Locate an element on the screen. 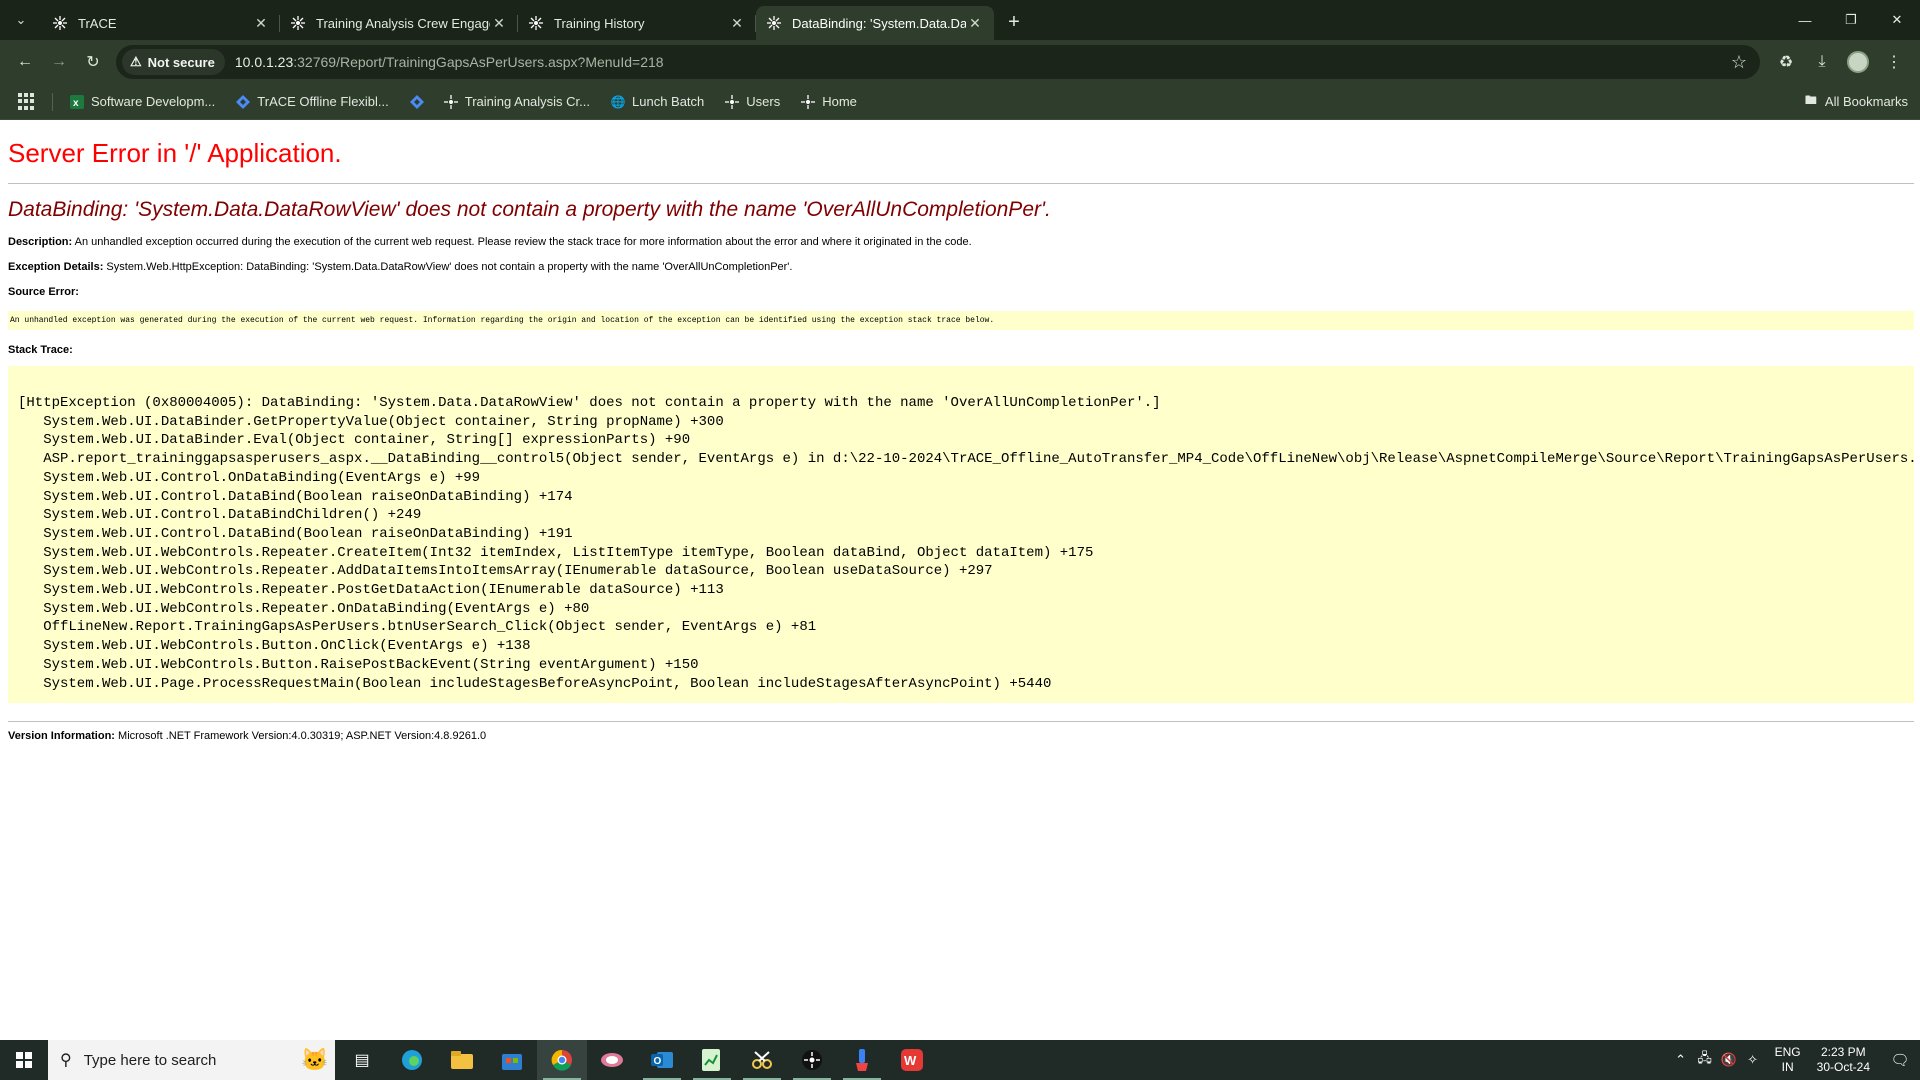 The height and width of the screenshot is (1080, 1920). taskbar-apps: ▤ O W is located at coordinates (637, 1060).